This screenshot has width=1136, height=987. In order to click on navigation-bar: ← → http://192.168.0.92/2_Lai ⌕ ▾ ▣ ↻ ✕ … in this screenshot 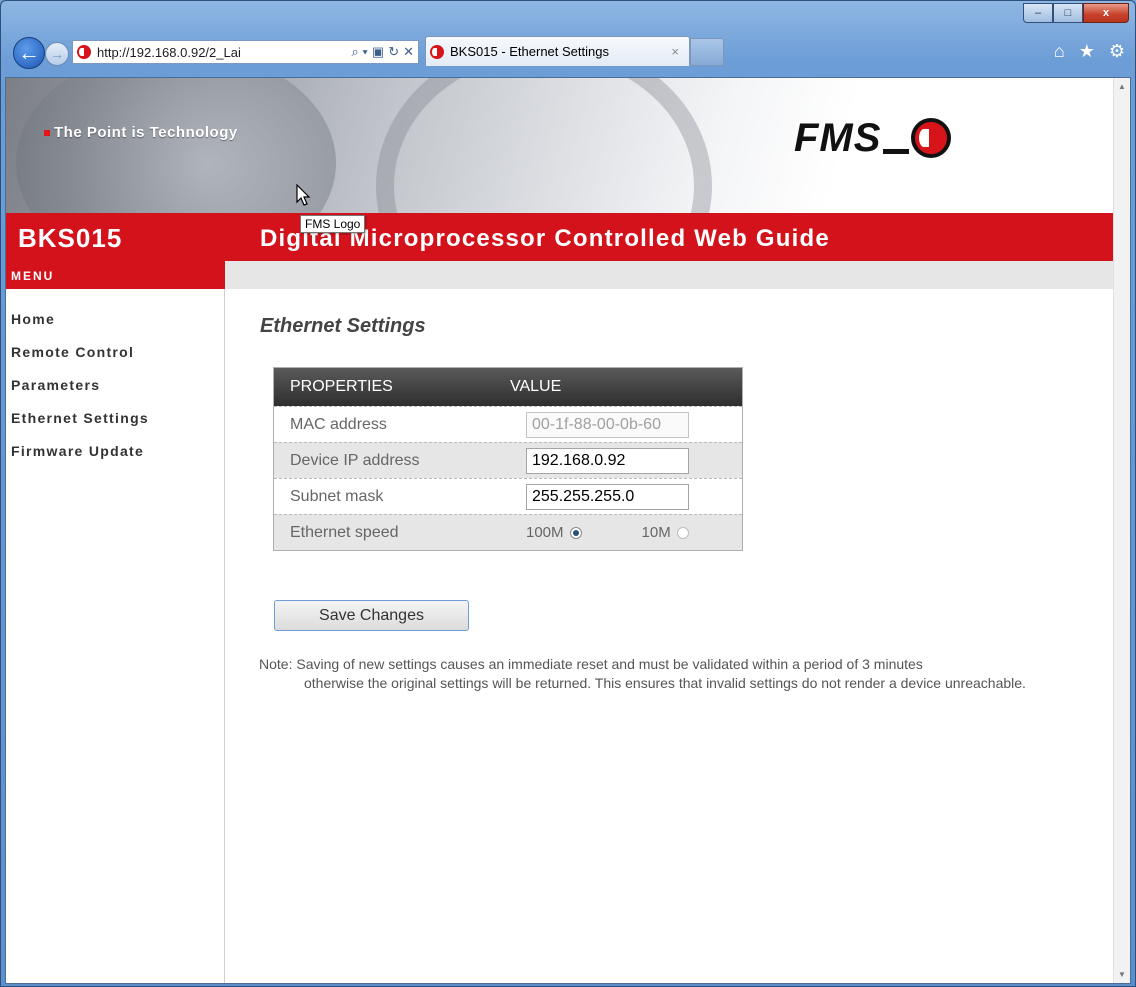, I will do `click(568, 54)`.